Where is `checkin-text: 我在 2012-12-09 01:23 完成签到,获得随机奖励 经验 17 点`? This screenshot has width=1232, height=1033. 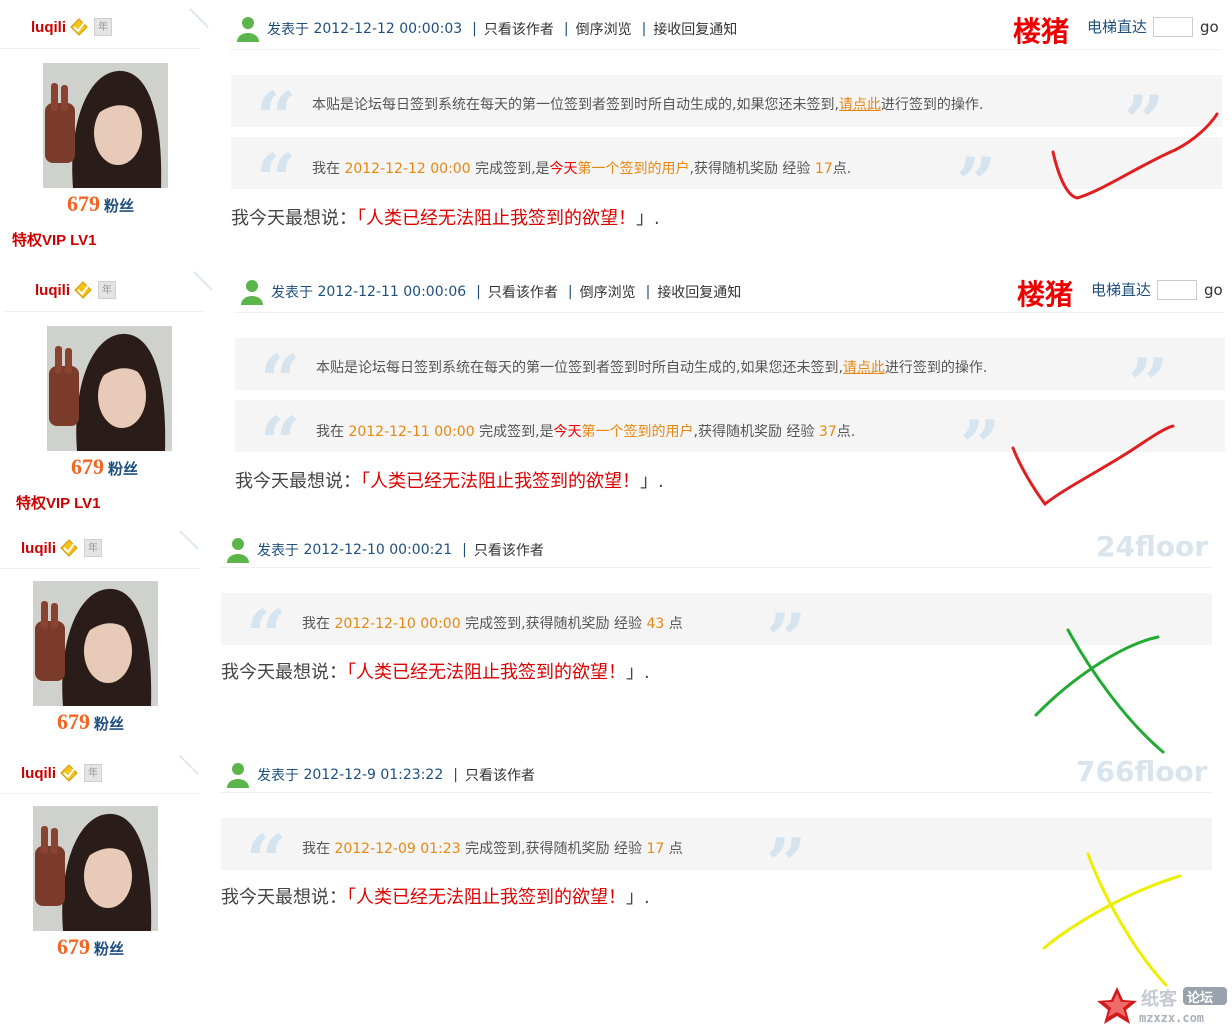 checkin-text: 我在 2012-12-09 01:23 完成签到,获得随机奖励 经验 17 点 is located at coordinates (492, 849).